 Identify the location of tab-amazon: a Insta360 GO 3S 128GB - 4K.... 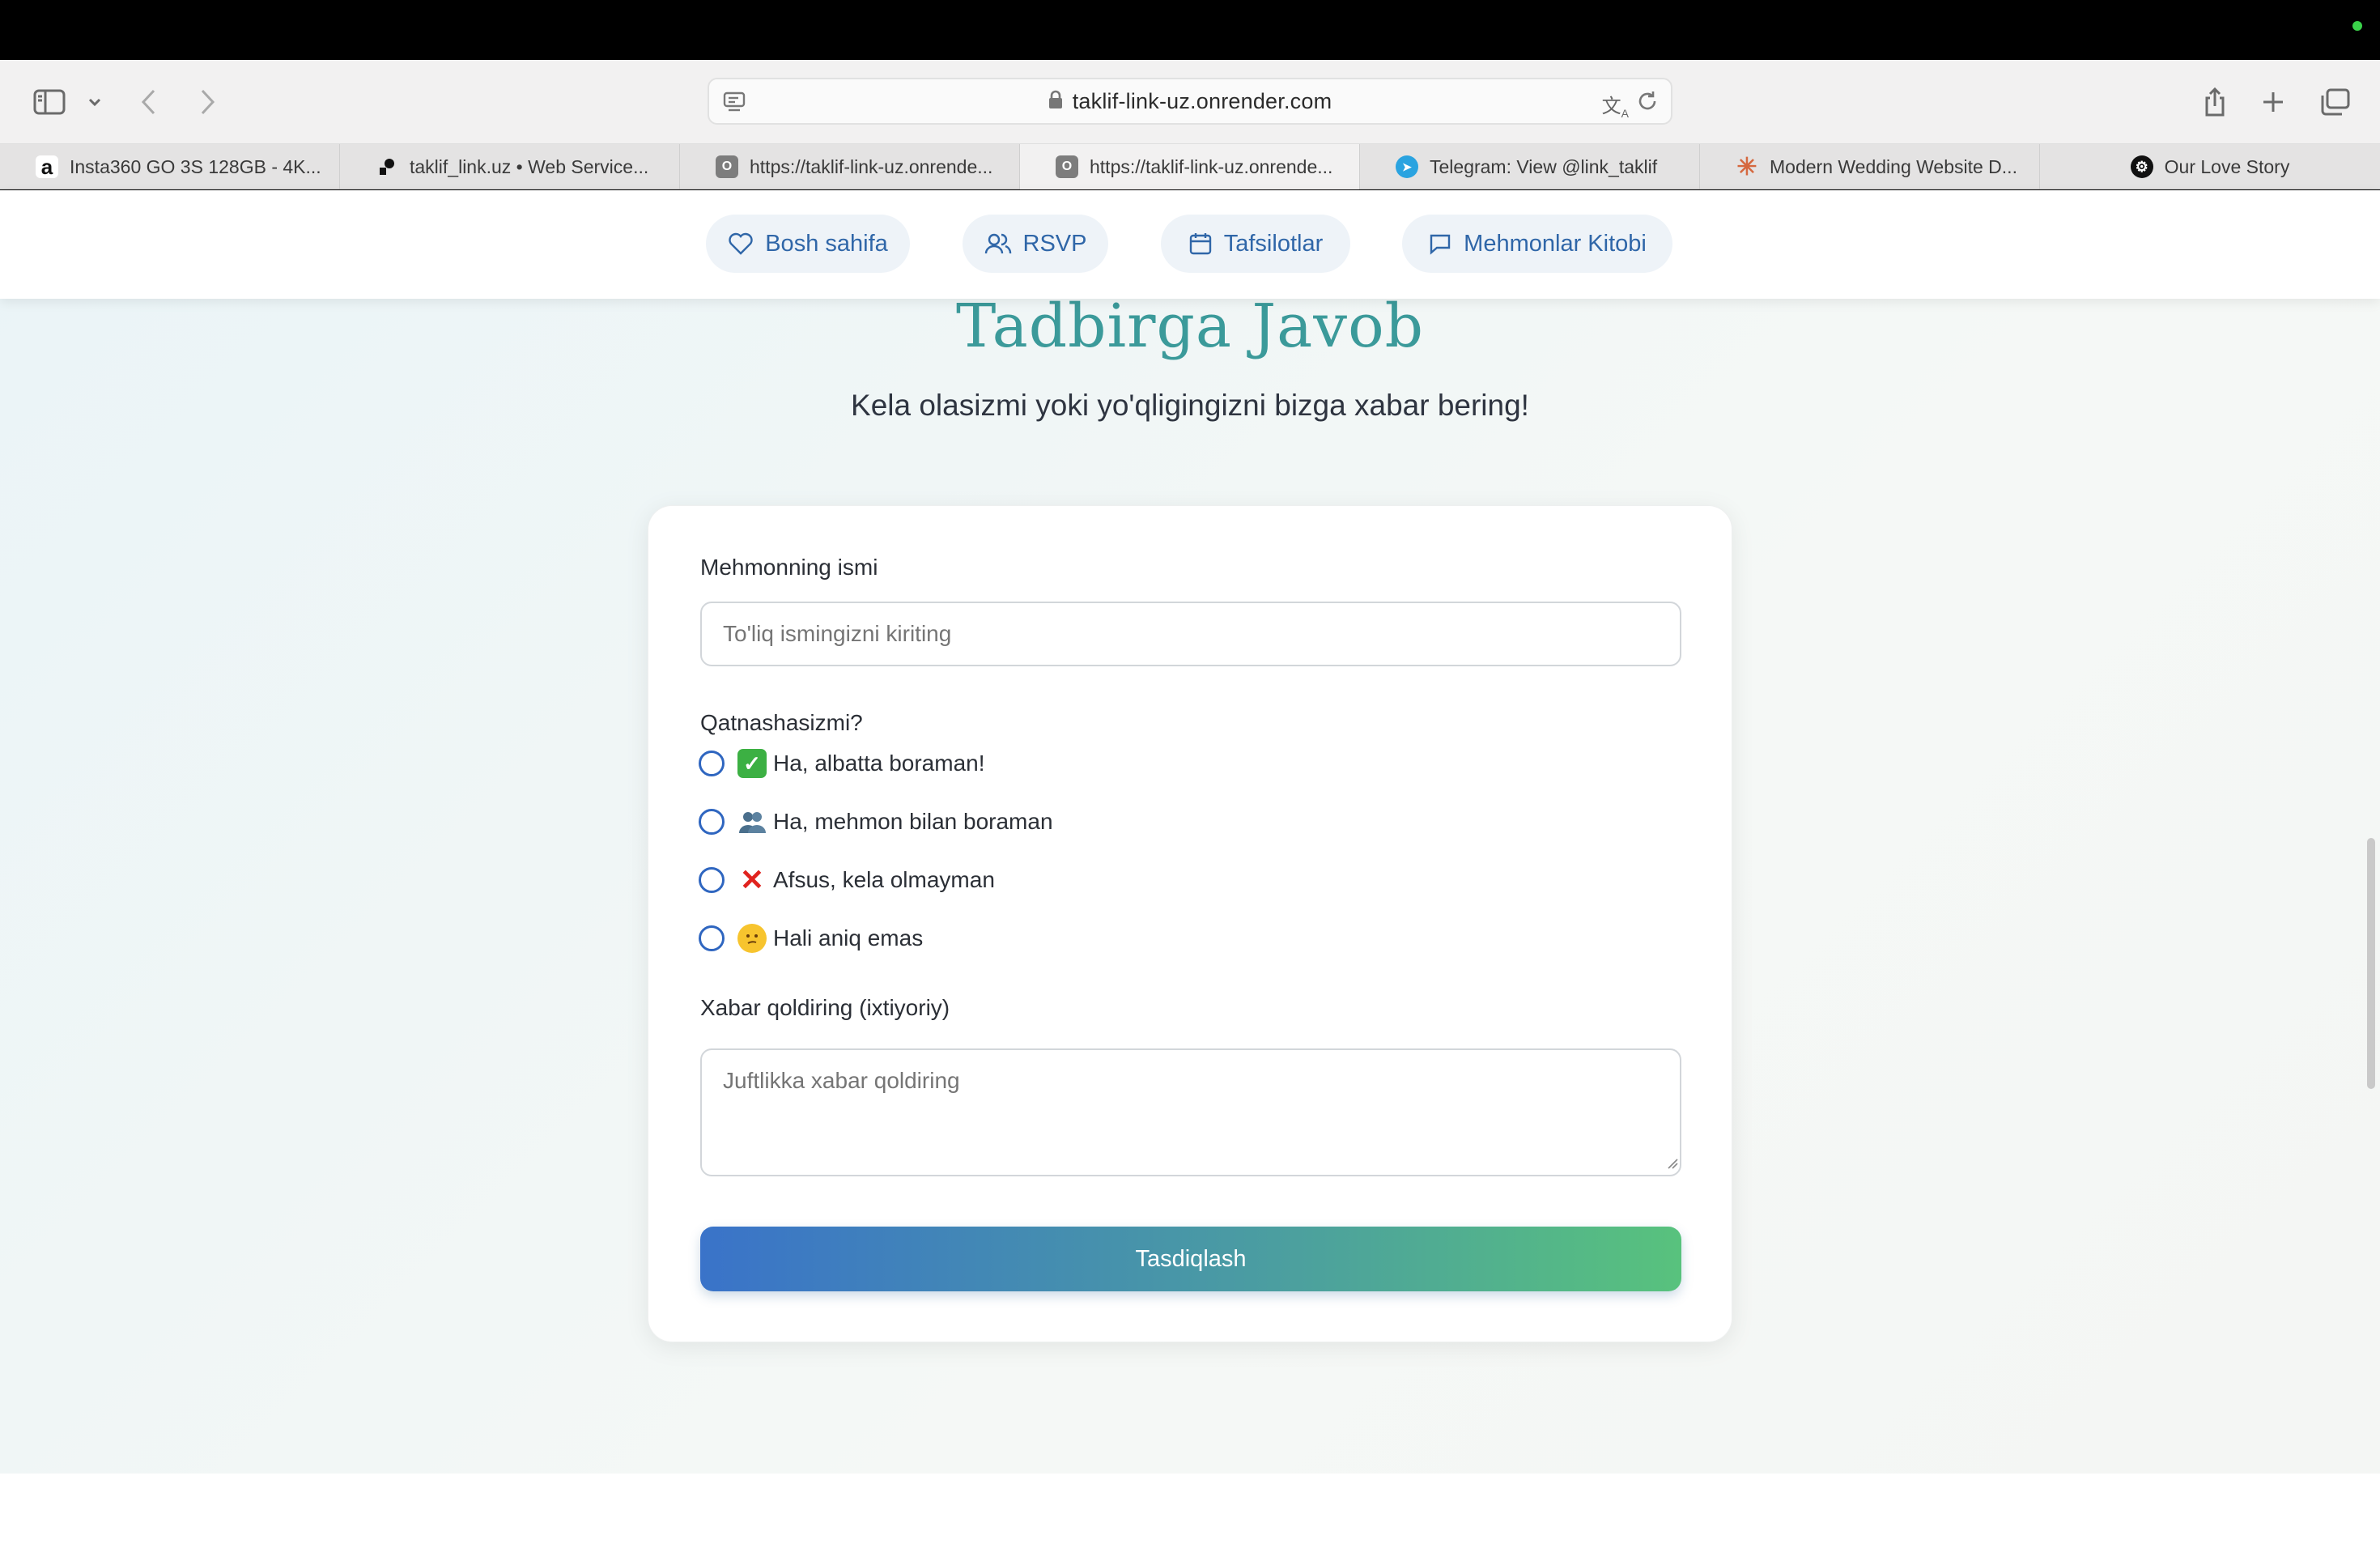
(170, 166).